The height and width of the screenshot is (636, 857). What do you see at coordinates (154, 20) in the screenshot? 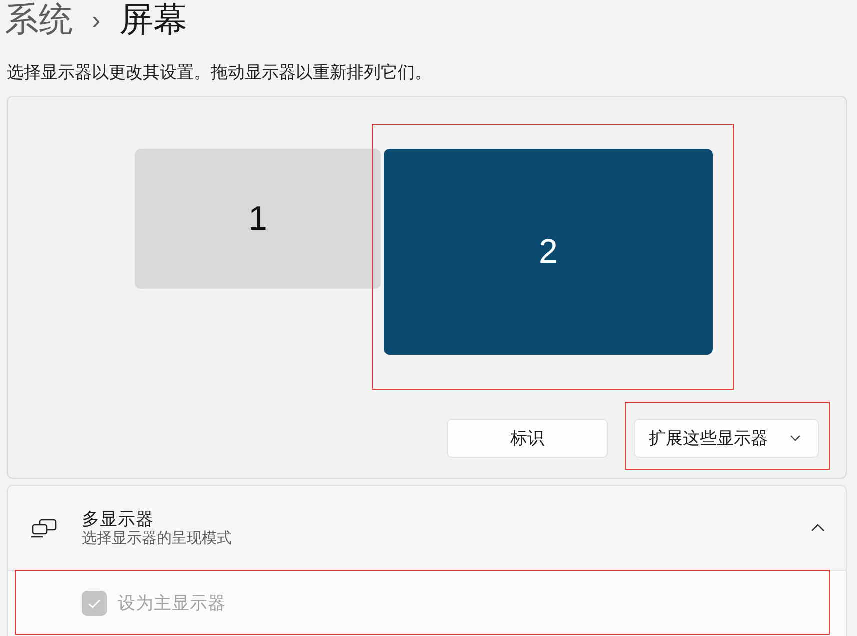
I see `page-title: 屏幕` at bounding box center [154, 20].